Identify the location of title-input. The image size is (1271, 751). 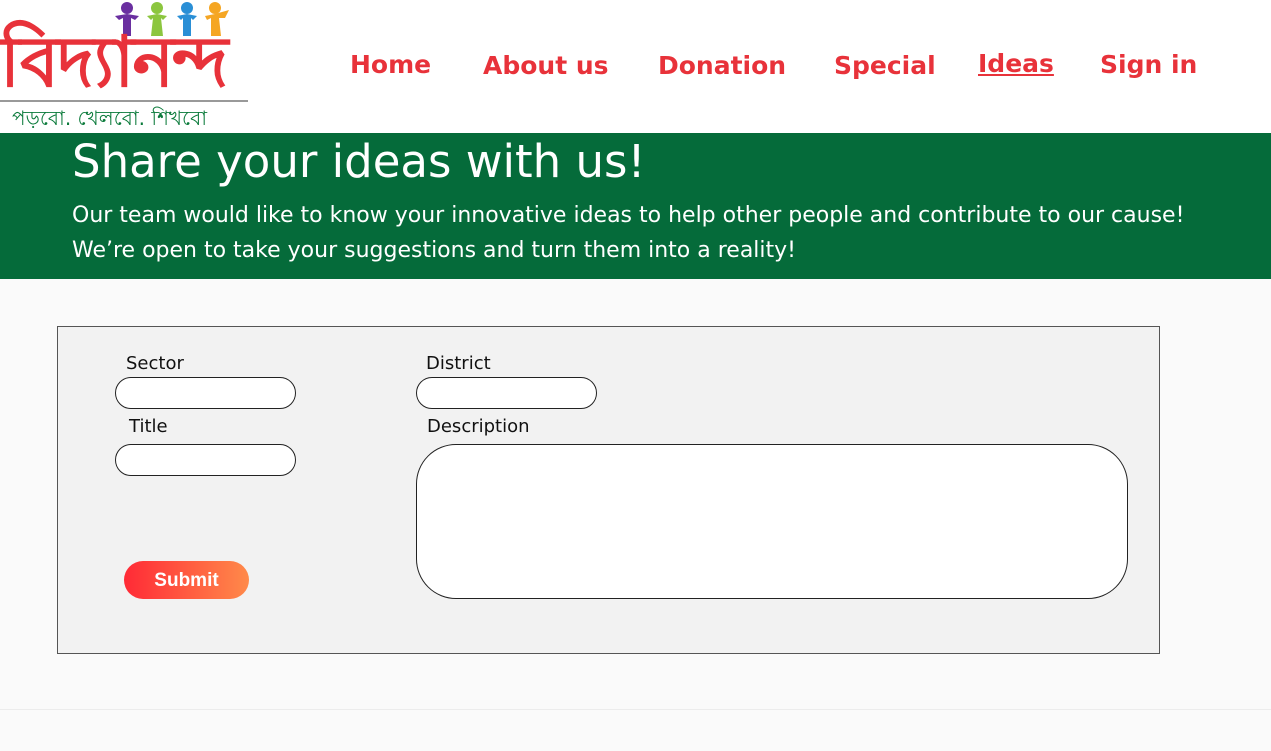
(205, 460).